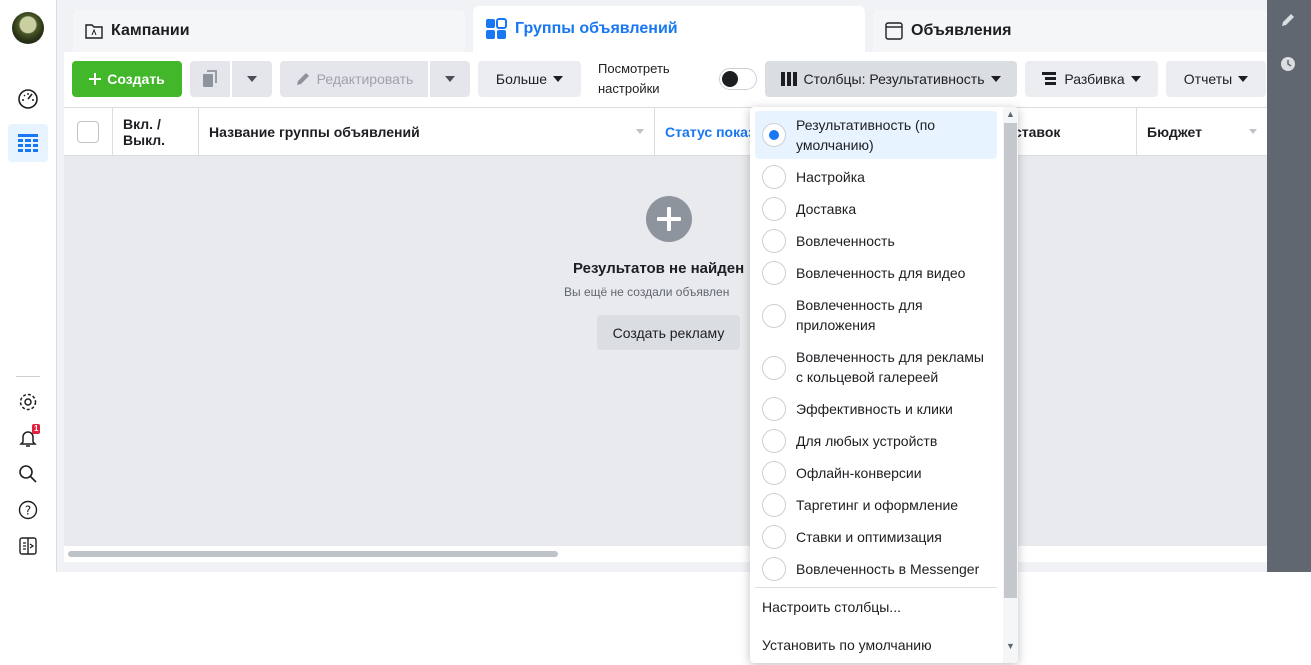 The height and width of the screenshot is (665, 1311). Describe the element at coordinates (94, 31) in the screenshot. I see `folder-icon` at that location.